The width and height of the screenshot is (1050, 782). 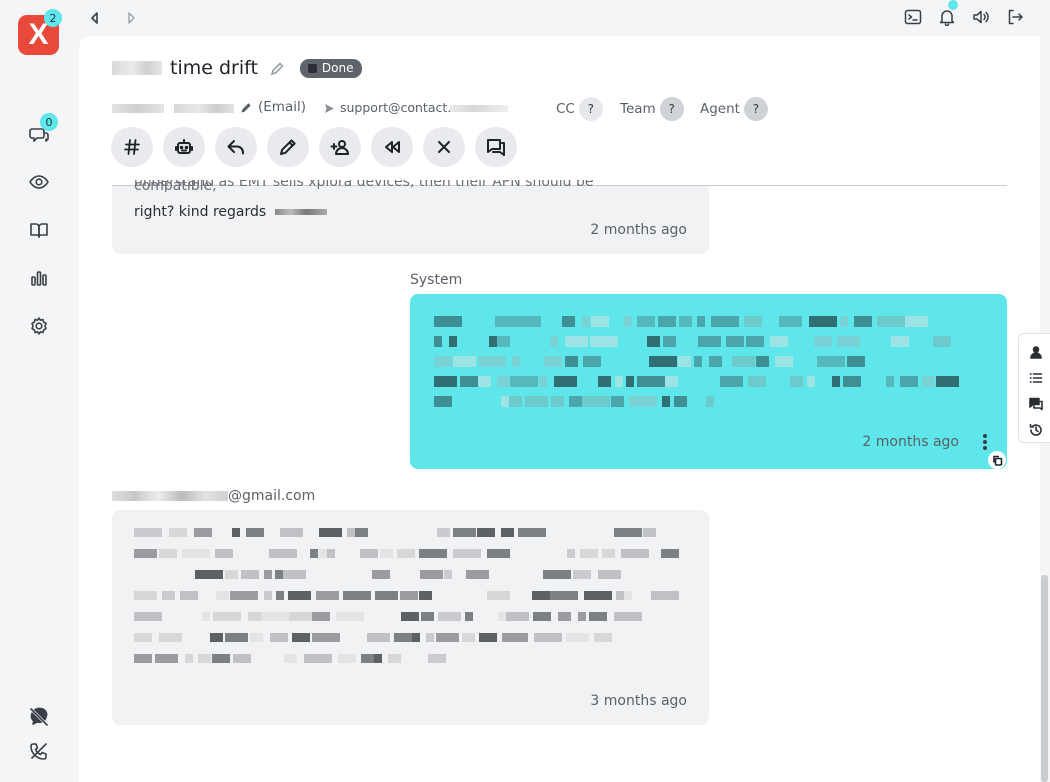 What do you see at coordinates (39, 717) in the screenshot?
I see `sidebar-item-chat-off` at bounding box center [39, 717].